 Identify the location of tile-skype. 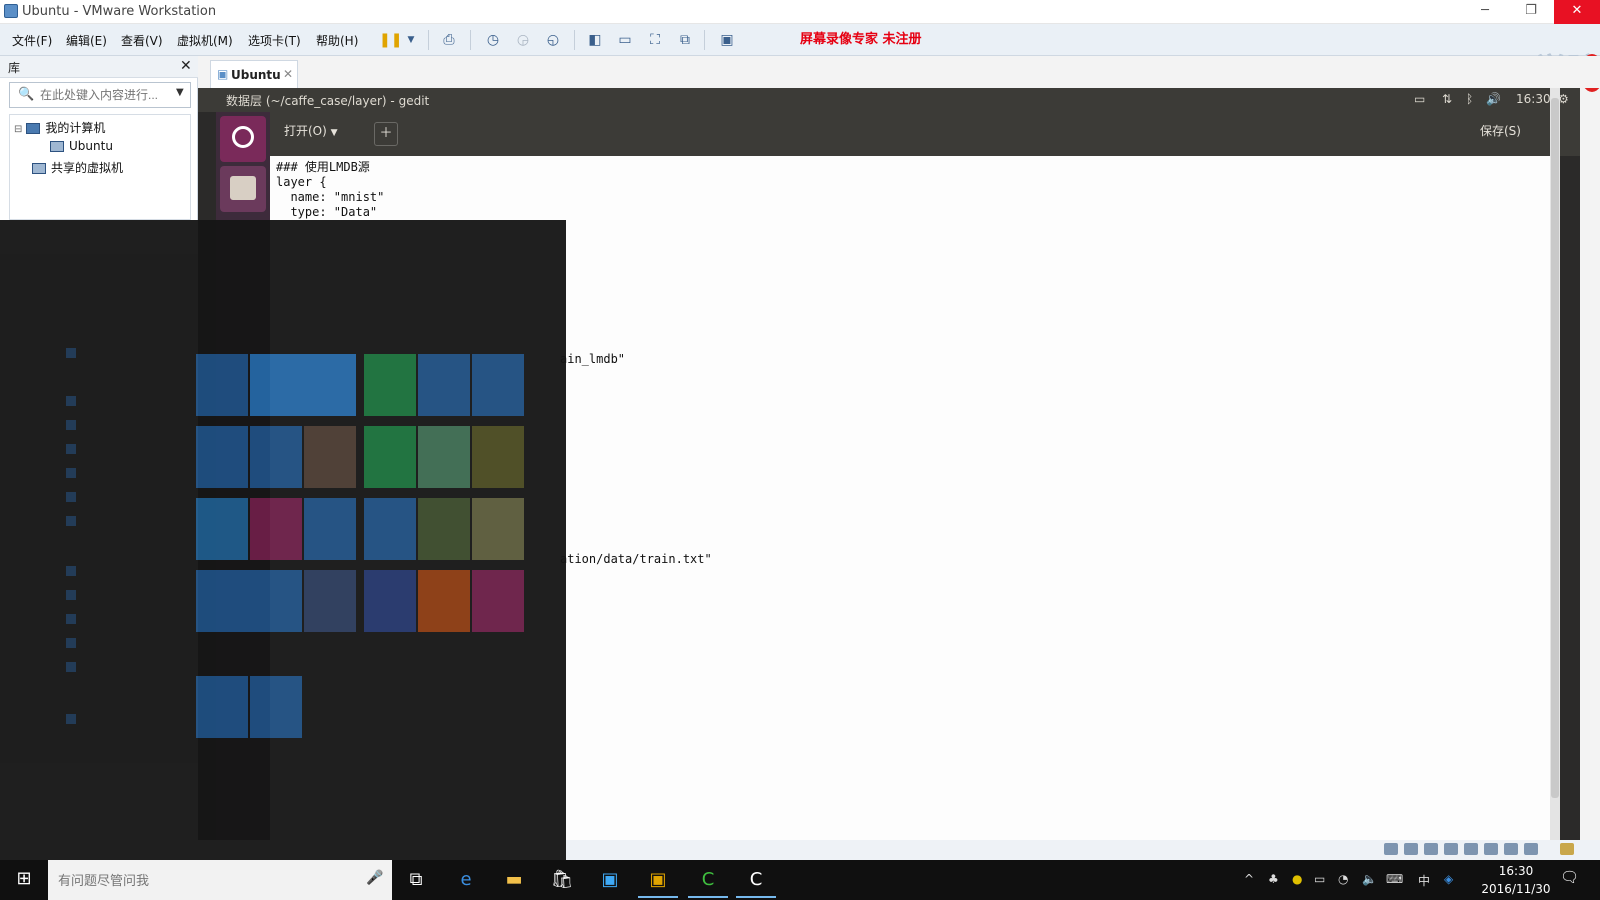
(390, 529).